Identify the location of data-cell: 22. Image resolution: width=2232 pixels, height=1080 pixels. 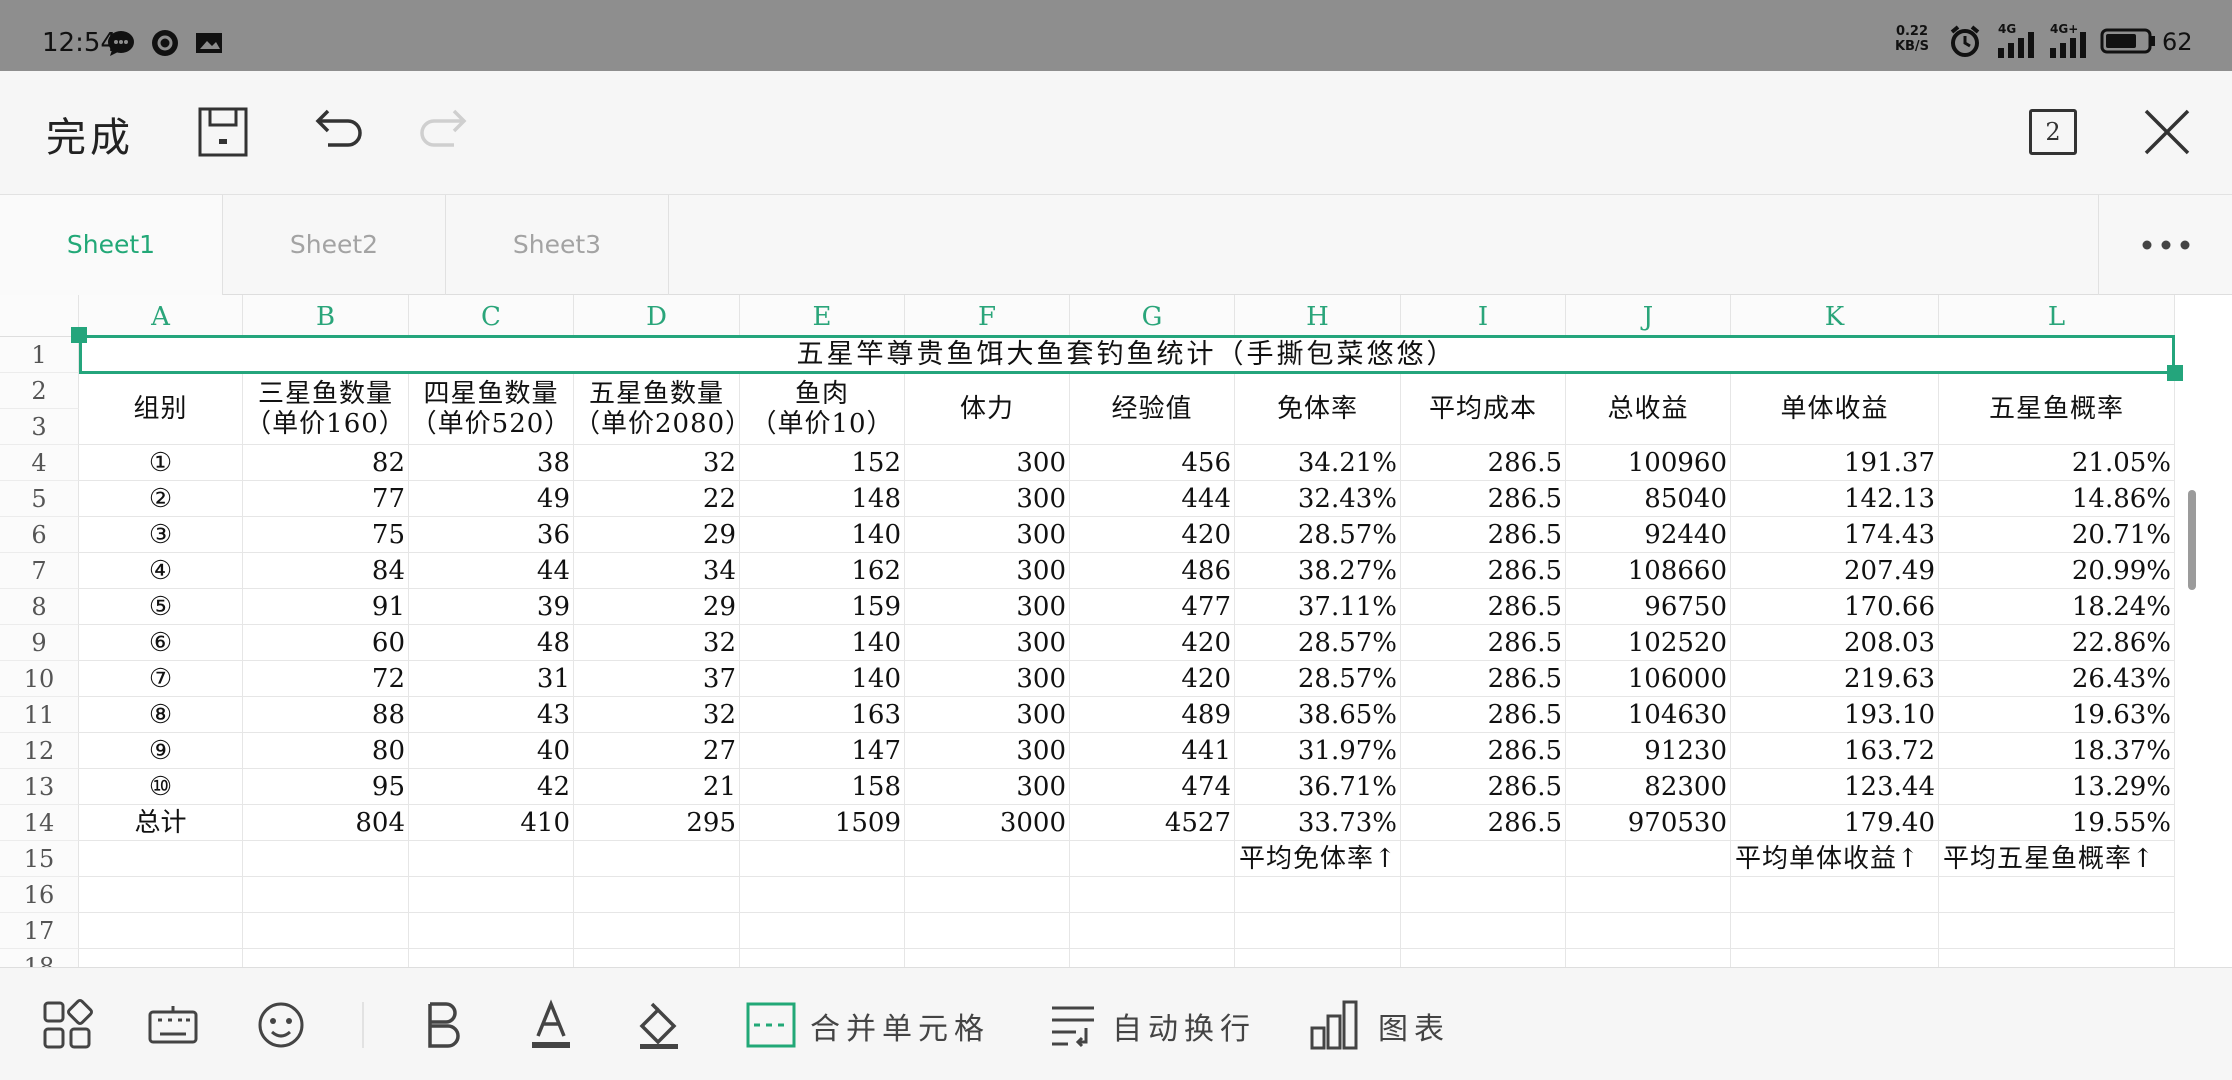
(657, 499).